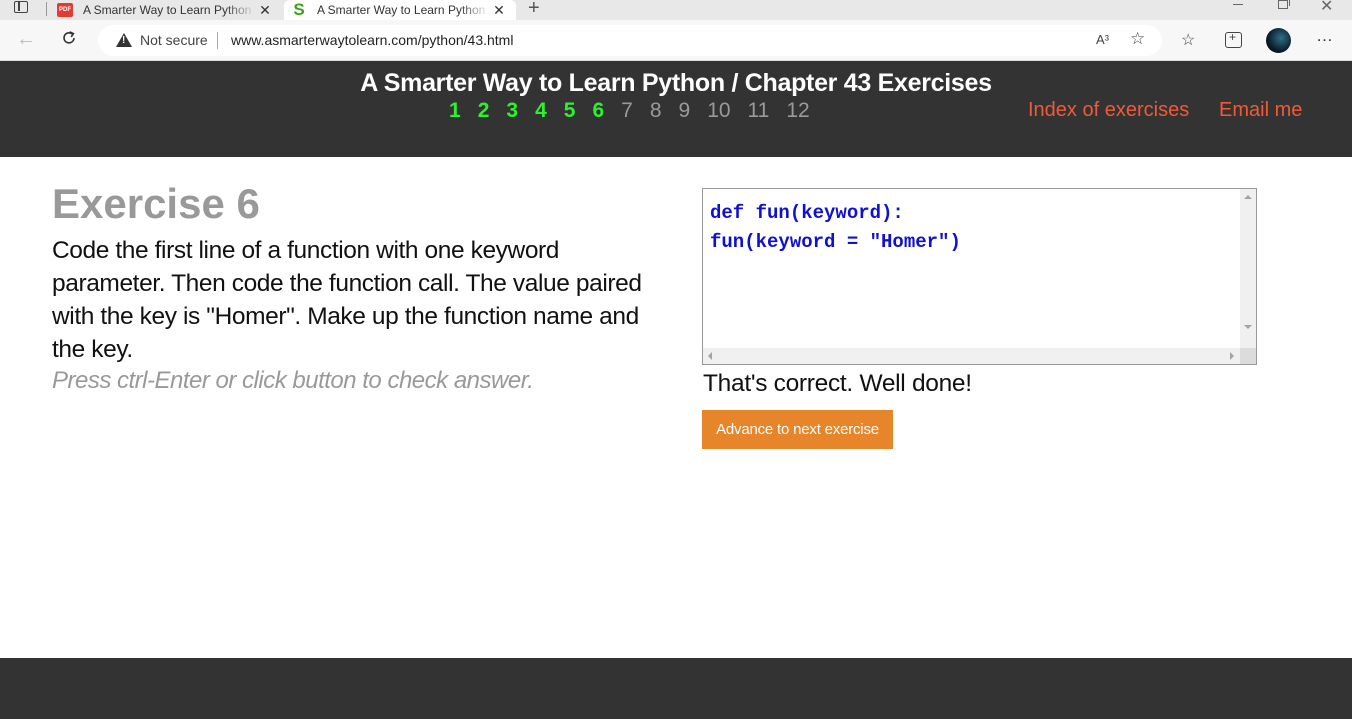 This screenshot has width=1352, height=719. I want to click on exercise-page-link: 8, so click(656, 111).